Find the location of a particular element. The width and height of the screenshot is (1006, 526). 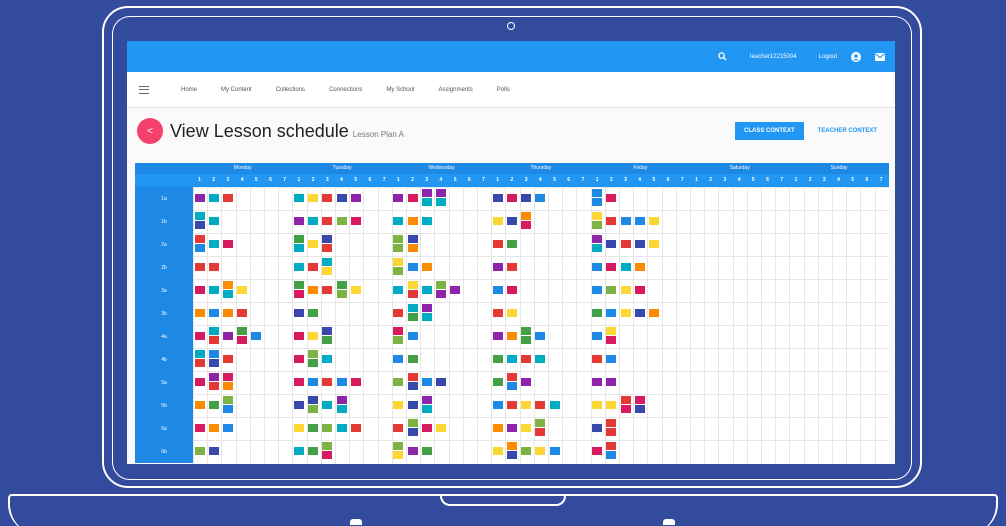

nav-item-my-school: My School is located at coordinates (400, 90).